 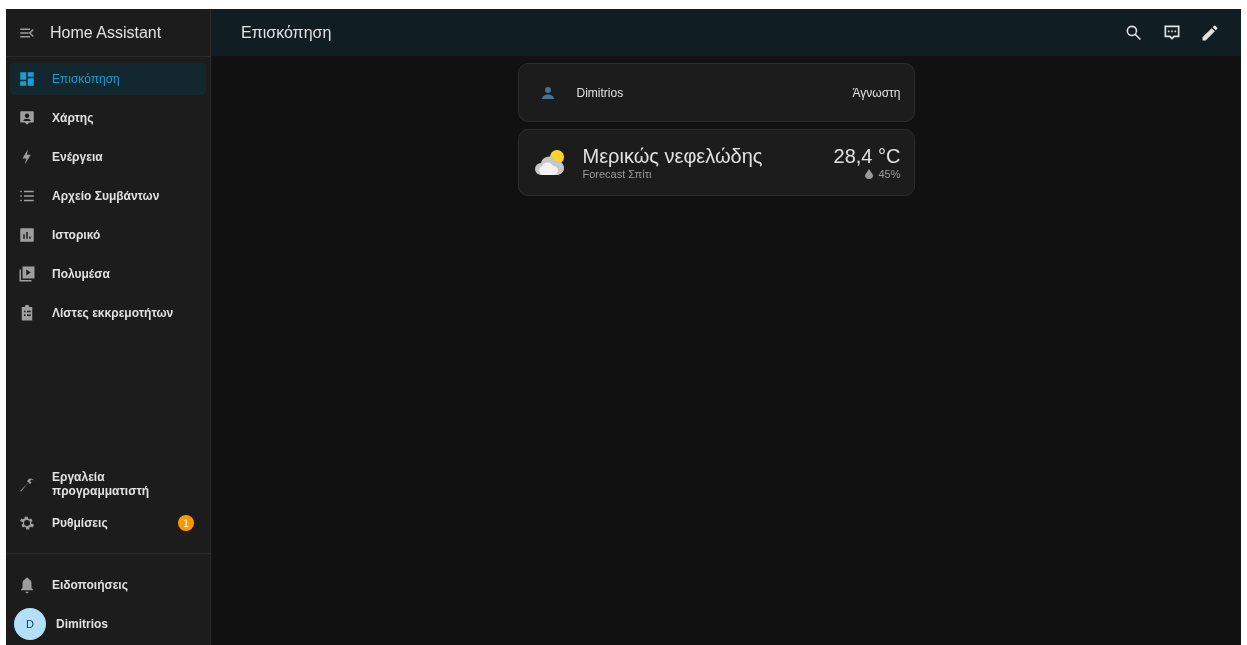 What do you see at coordinates (108, 196) in the screenshot?
I see `sidebar-item: Αρχείο Συμβάντων` at bounding box center [108, 196].